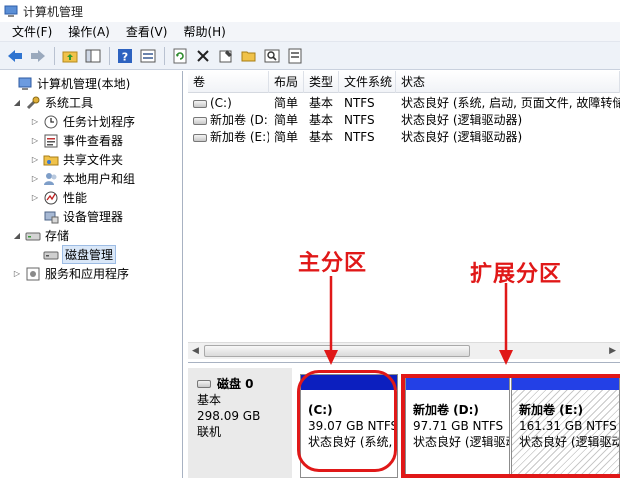 The image size is (620, 478). I want to click on extended-partition-label: 扩展分区, so click(516, 274).